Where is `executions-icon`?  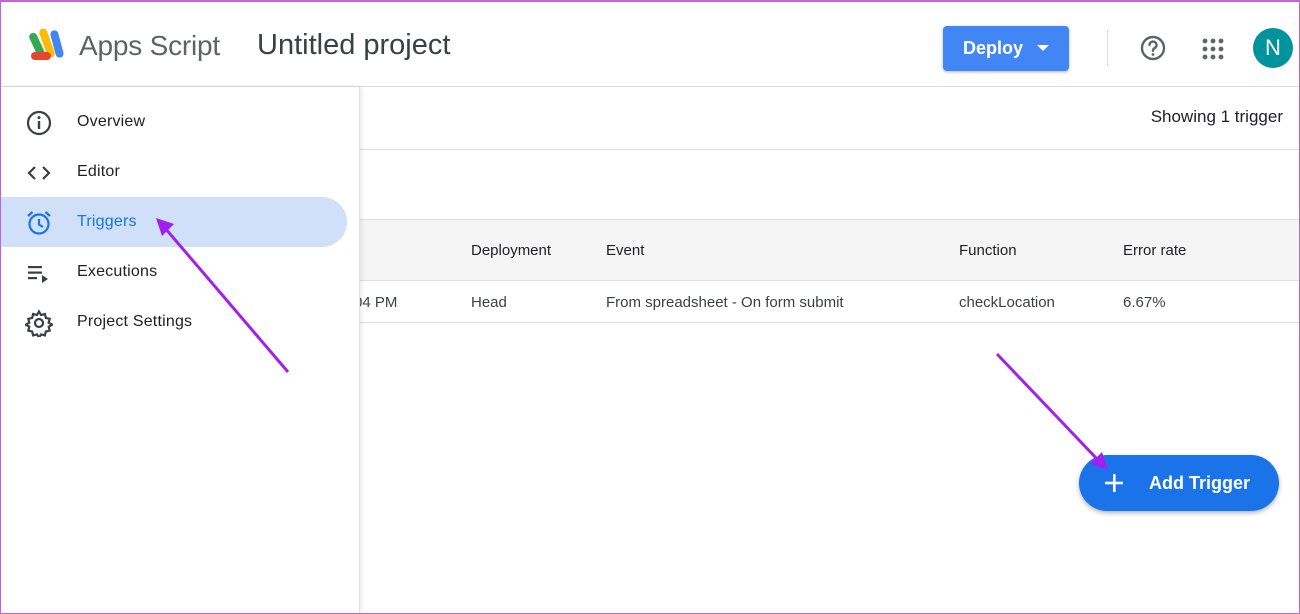
executions-icon is located at coordinates (38, 274).